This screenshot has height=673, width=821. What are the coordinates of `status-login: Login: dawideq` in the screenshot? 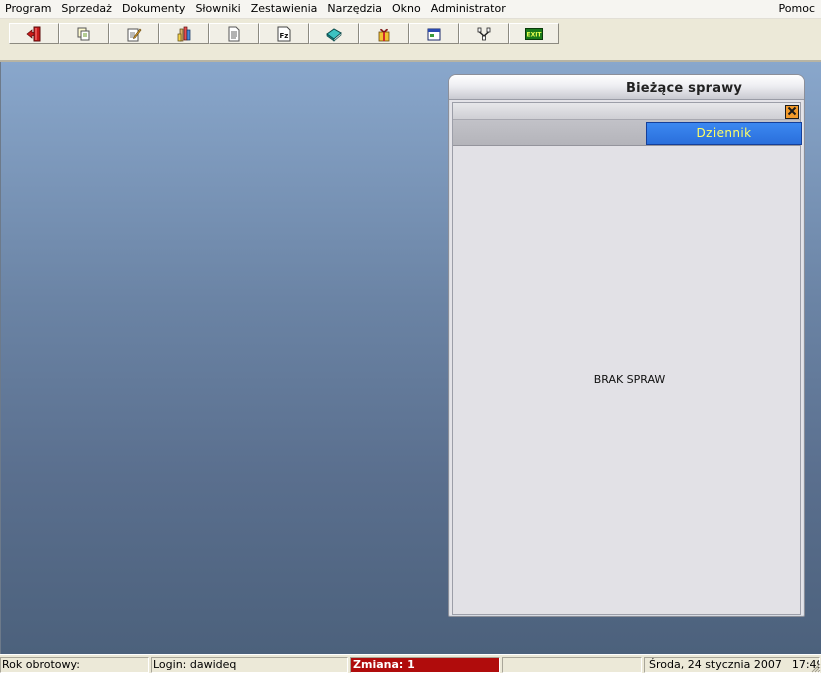 It's located at (249, 665).